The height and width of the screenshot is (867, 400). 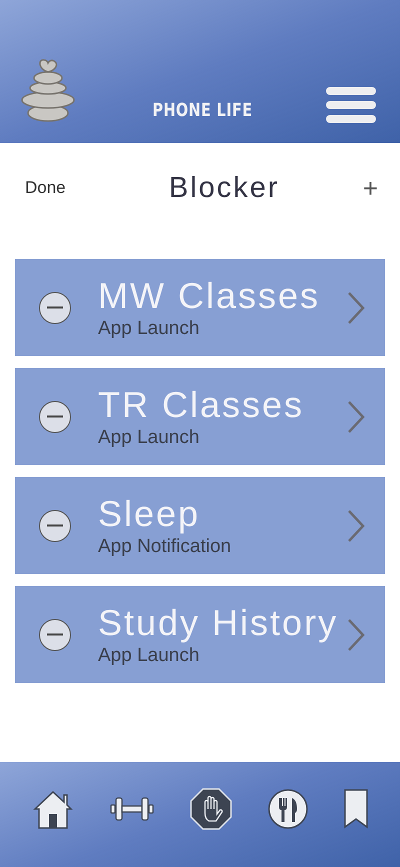 I want to click on blocker-item: Study History App Launch, so click(x=200, y=634).